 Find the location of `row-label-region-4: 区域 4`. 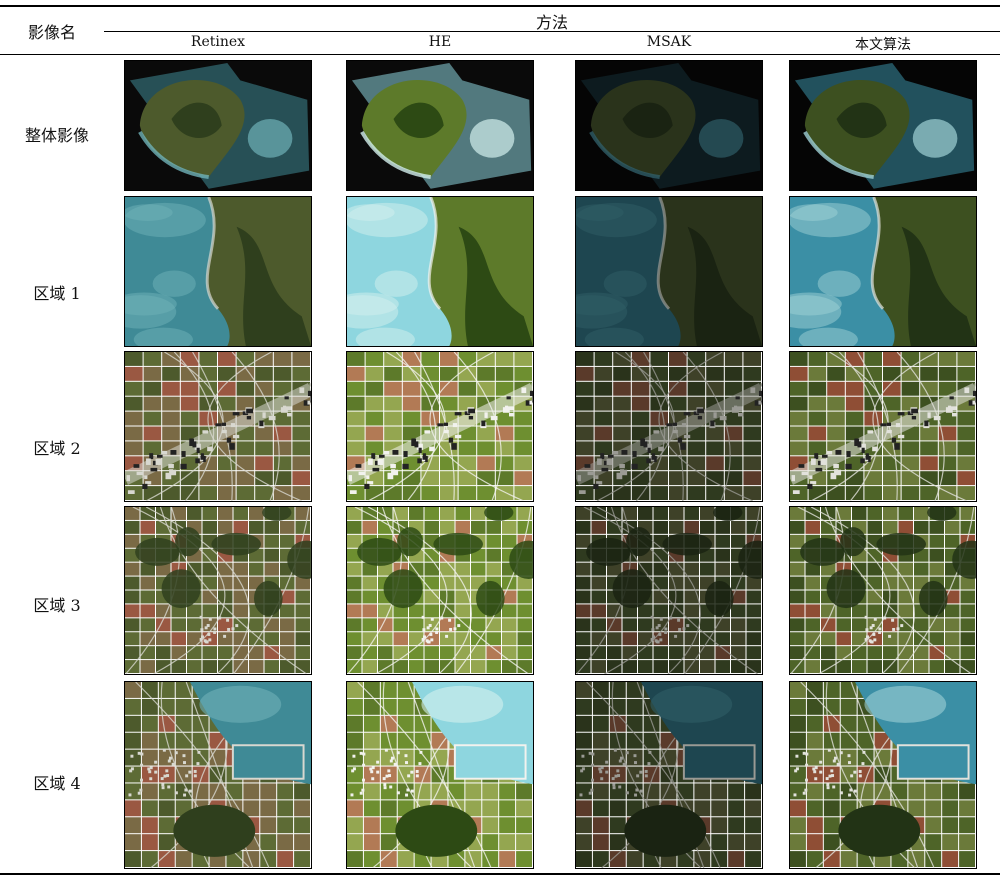

row-label-region-4: 区域 4 is located at coordinates (57, 783).